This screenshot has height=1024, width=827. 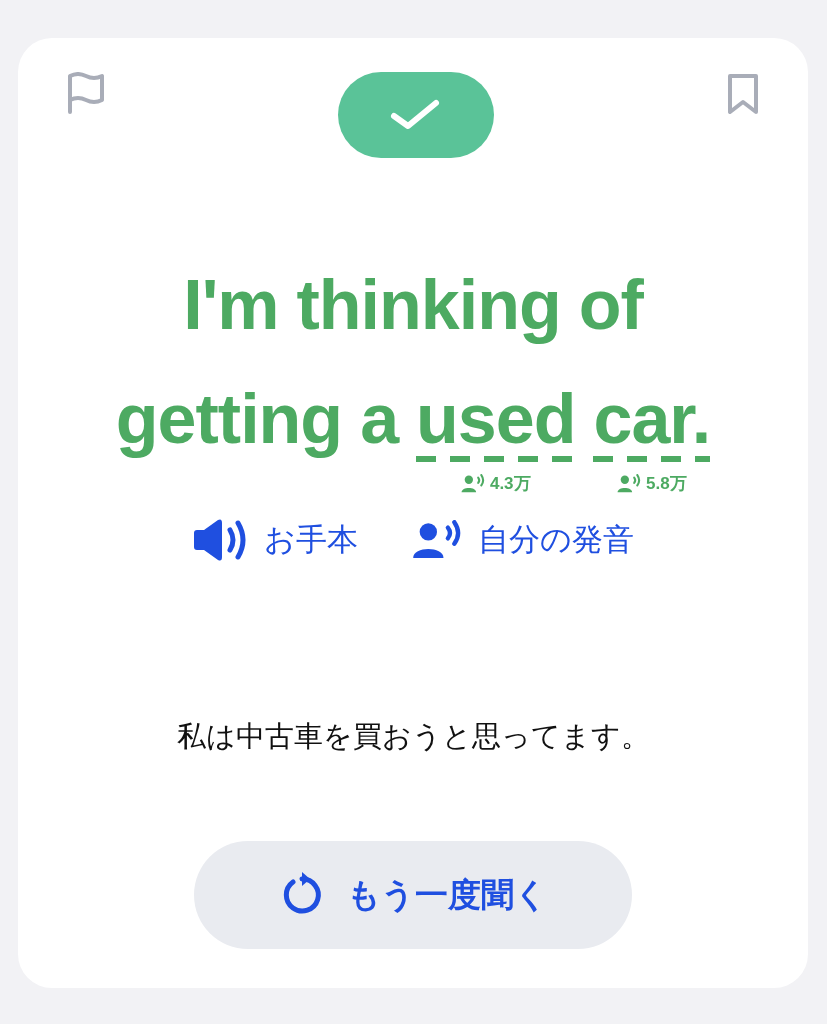 What do you see at coordinates (231, 305) in the screenshot?
I see `sentence-word: I'm` at bounding box center [231, 305].